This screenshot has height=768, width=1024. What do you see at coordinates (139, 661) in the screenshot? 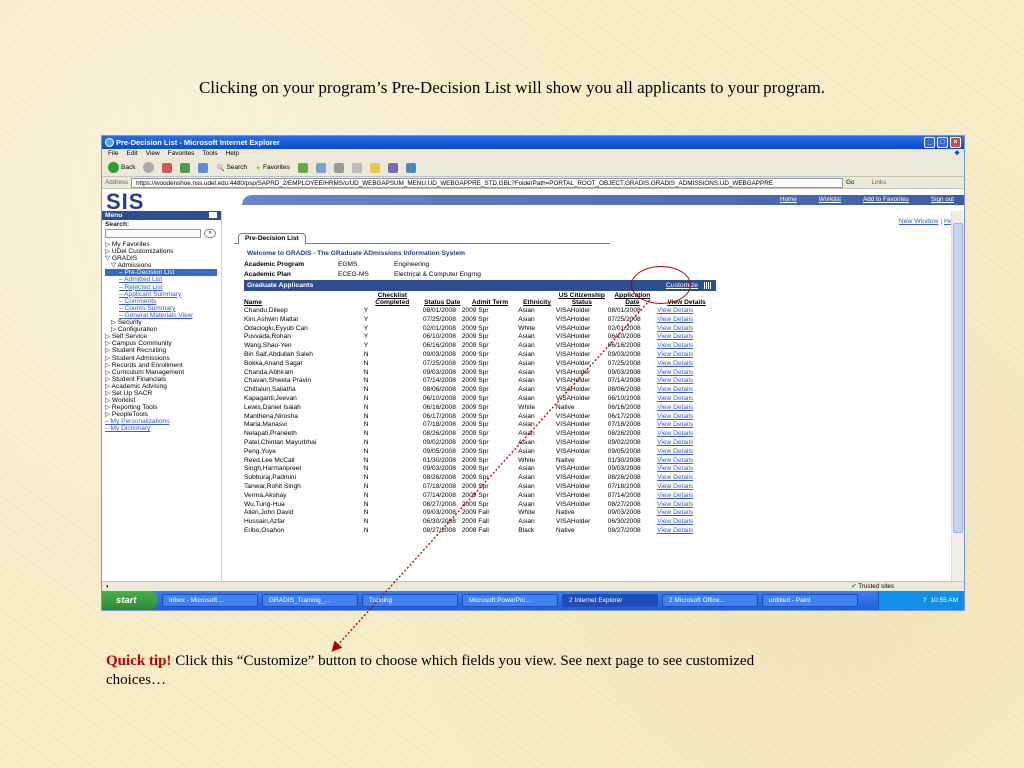
I see `quick-tip-label: Quick tip!` at bounding box center [139, 661].